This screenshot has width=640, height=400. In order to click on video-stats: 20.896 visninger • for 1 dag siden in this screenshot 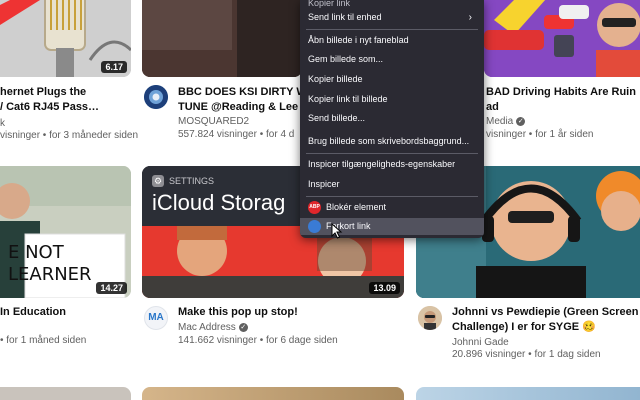, I will do `click(526, 354)`.